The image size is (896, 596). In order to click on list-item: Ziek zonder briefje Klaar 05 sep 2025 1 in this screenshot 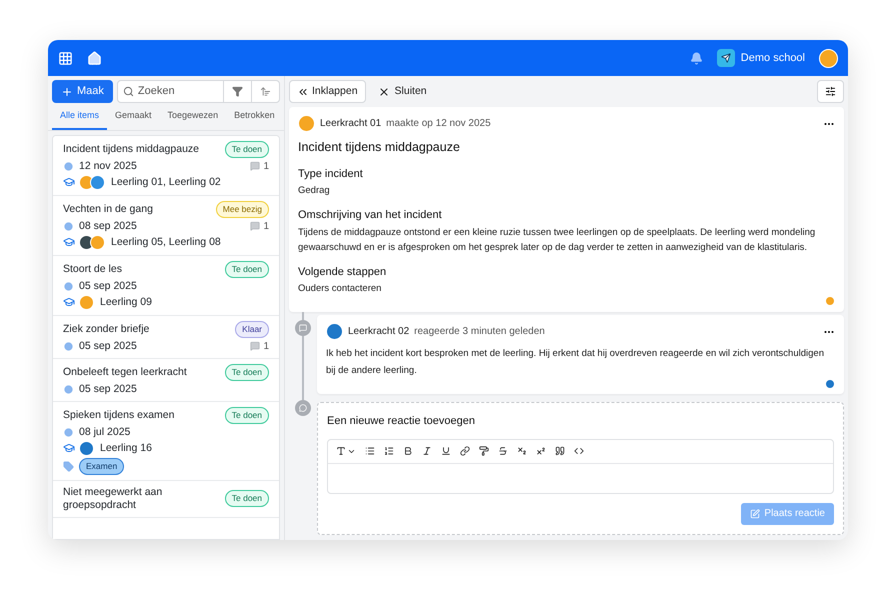, I will do `click(166, 337)`.